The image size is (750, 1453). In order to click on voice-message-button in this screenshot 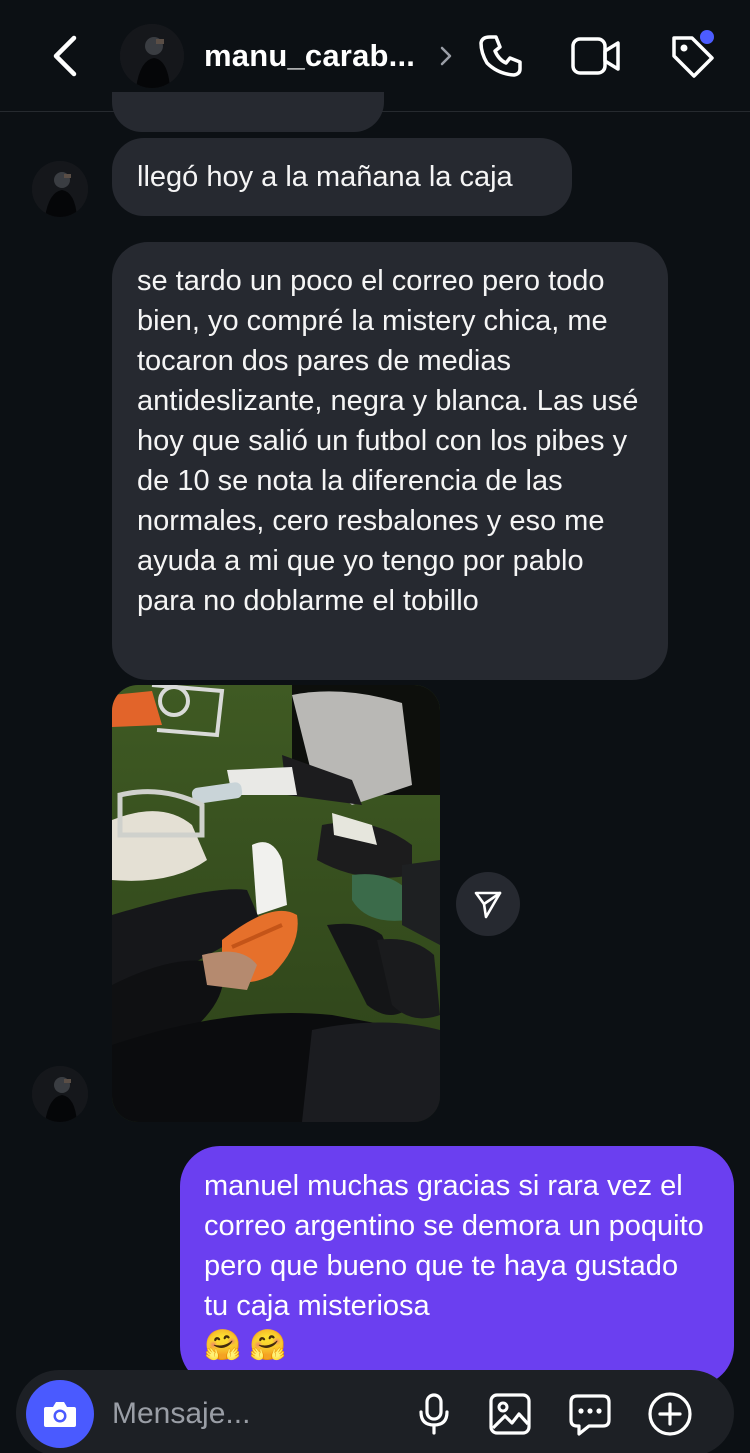, I will do `click(434, 1414)`.